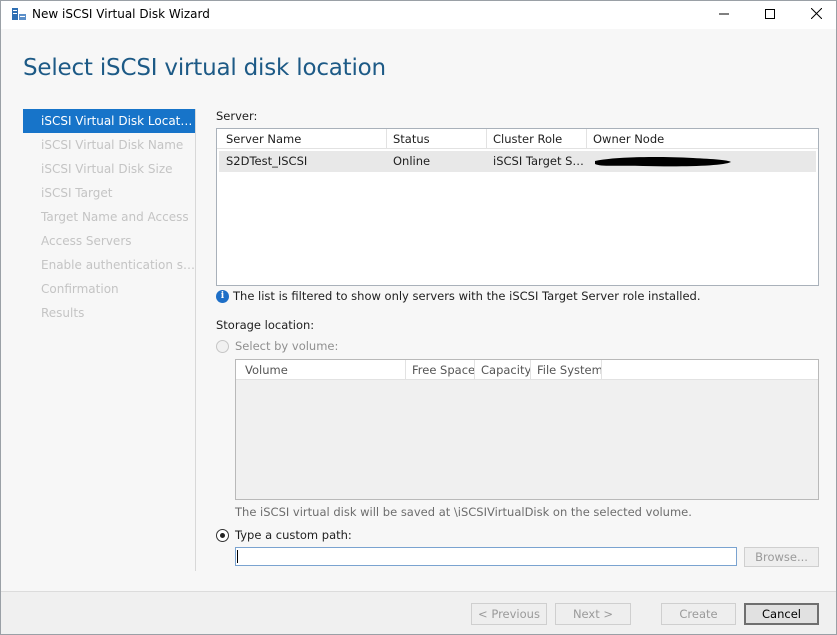  I want to click on nav-item-disk-name: iSCSI Virtual Disk Name, so click(112, 145).